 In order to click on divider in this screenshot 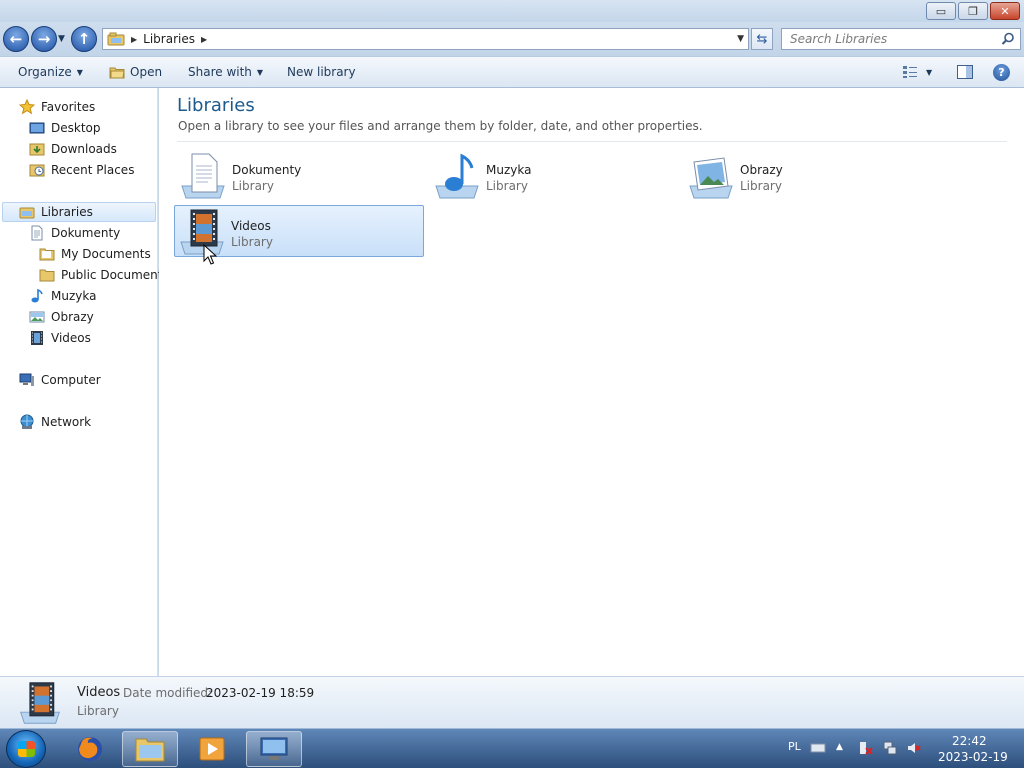, I will do `click(592, 141)`.